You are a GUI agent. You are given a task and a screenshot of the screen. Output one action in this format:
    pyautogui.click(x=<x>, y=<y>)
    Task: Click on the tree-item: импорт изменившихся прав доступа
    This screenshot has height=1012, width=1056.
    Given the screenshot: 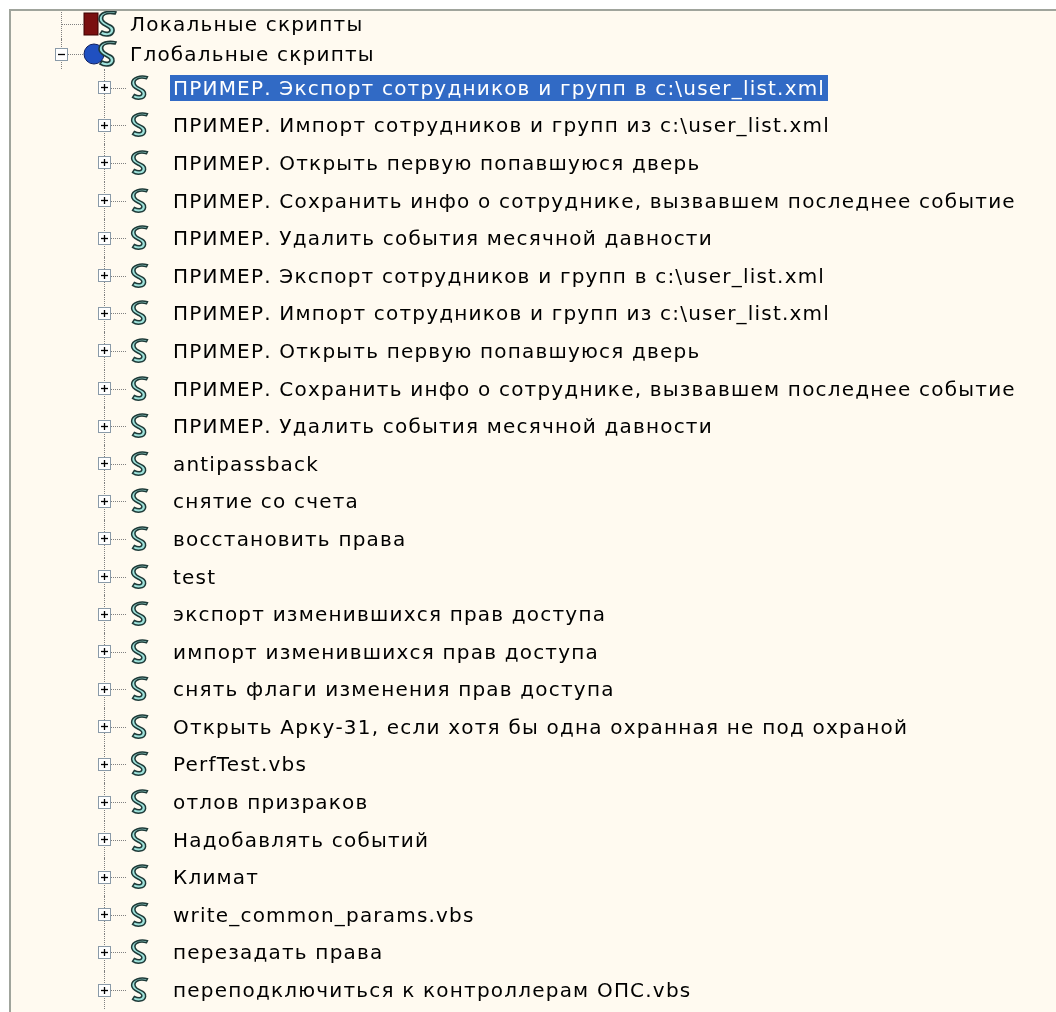 What is the action you would take?
    pyautogui.click(x=386, y=651)
    